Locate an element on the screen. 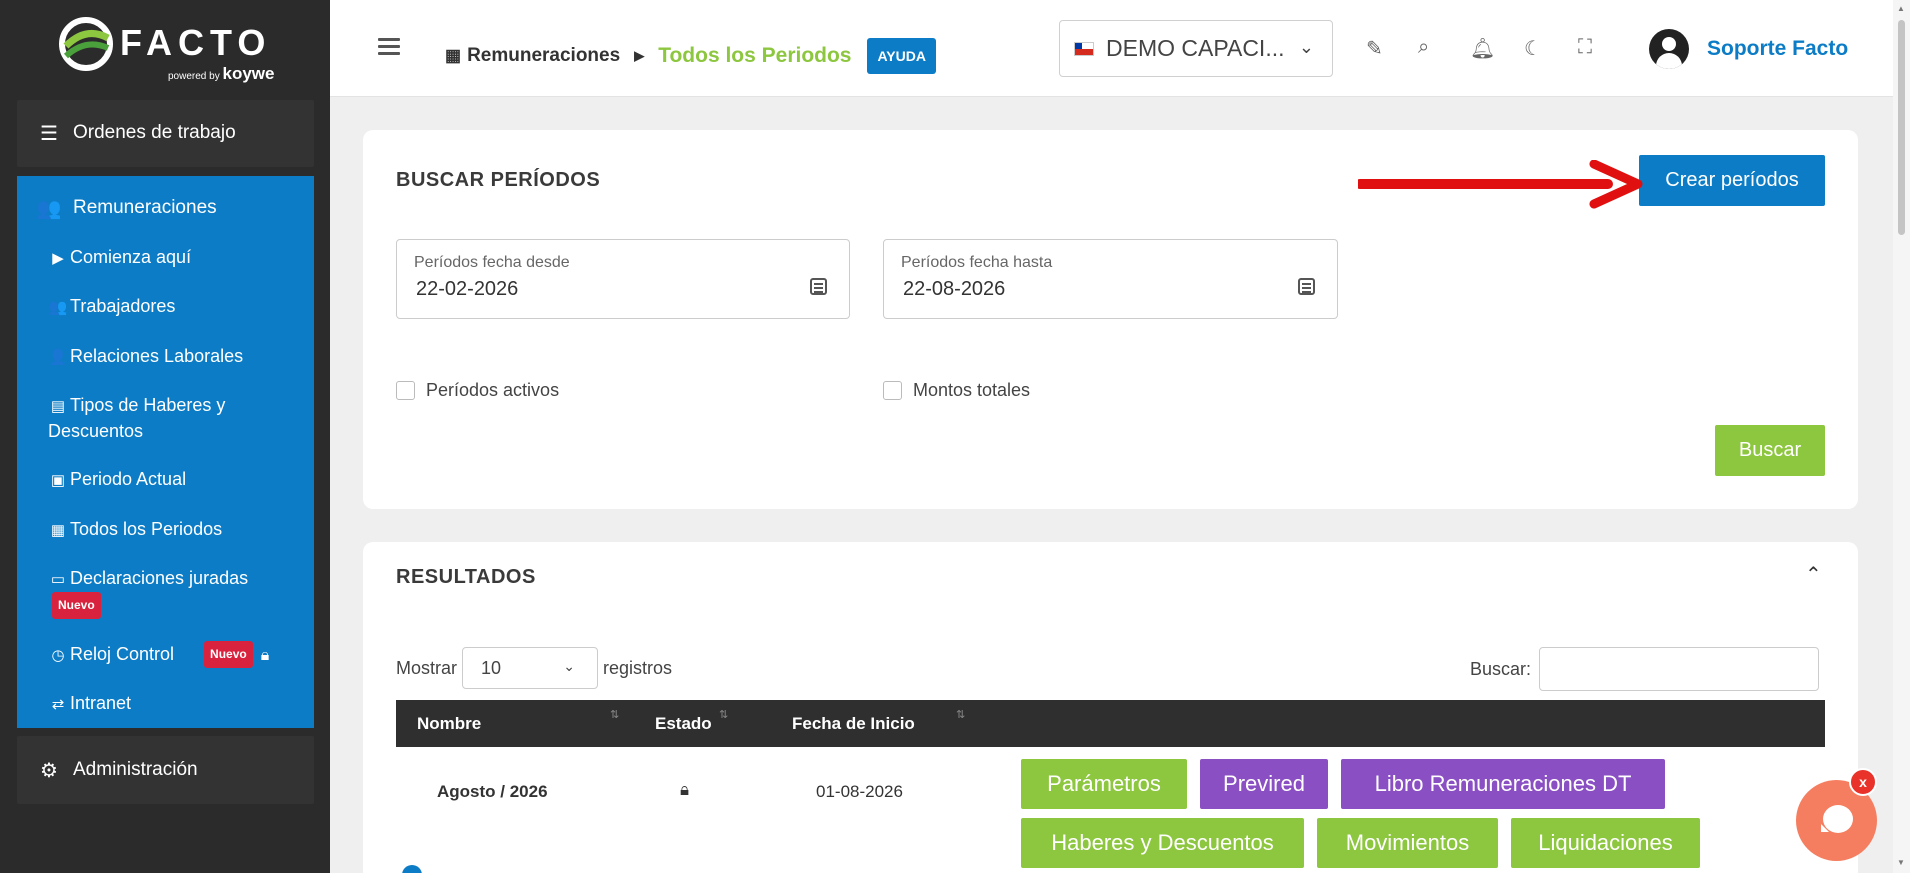 The image size is (1910, 873). chile-flag-icon is located at coordinates (1084, 48).